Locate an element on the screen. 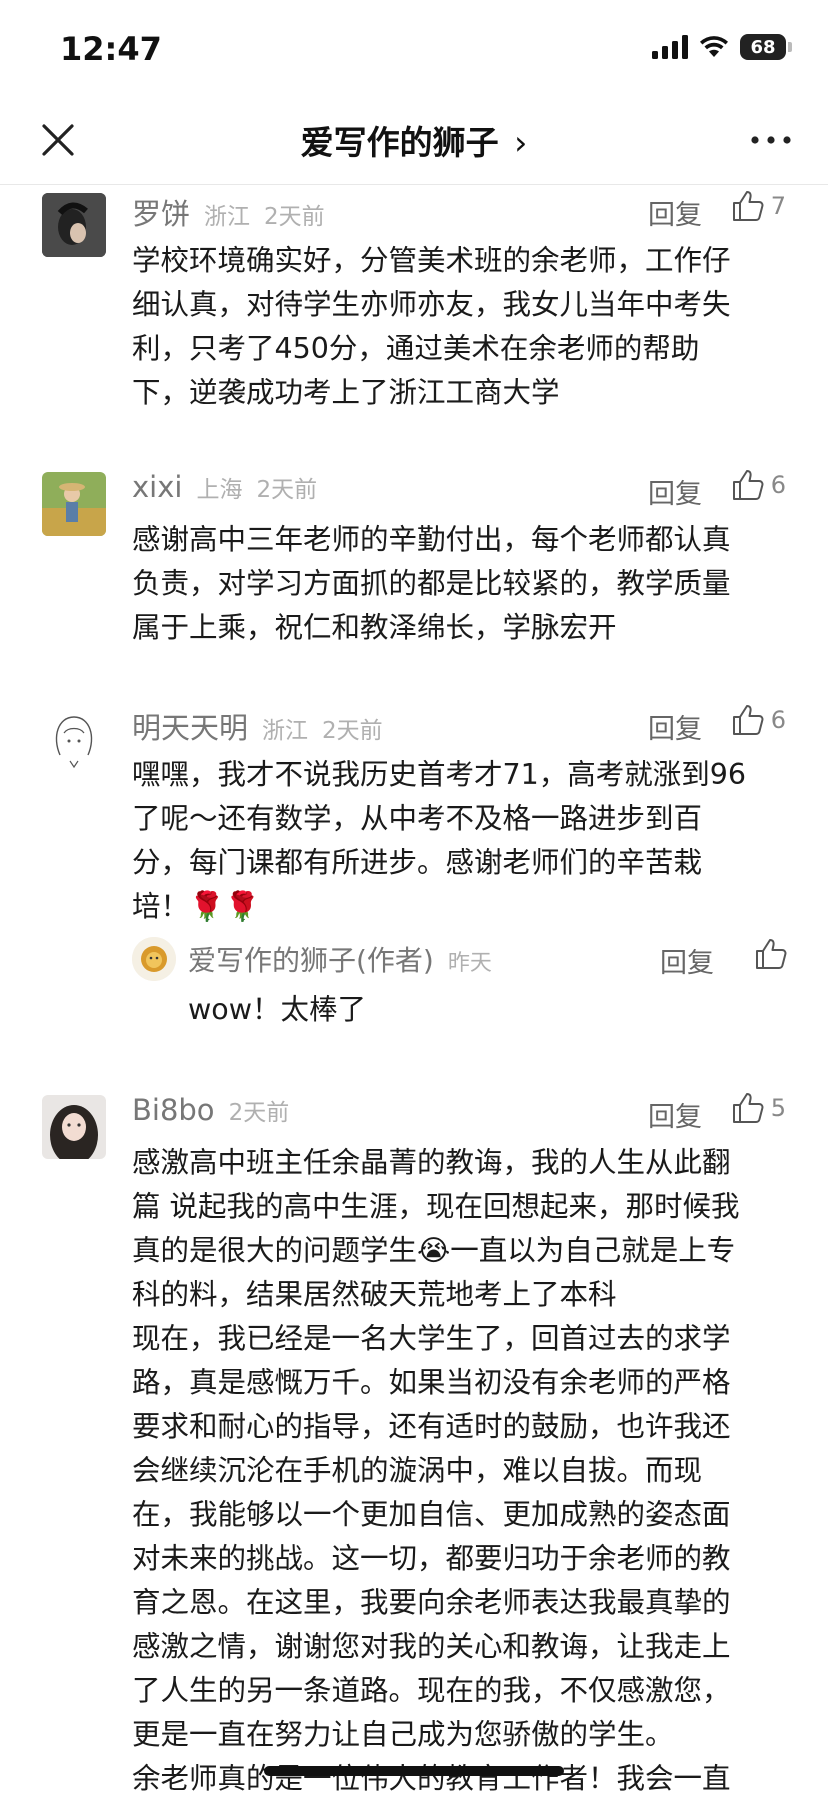  comment-line: 感激高中班主任余晶菁的教诲，我的人生从此翻 is located at coordinates (431, 1162).